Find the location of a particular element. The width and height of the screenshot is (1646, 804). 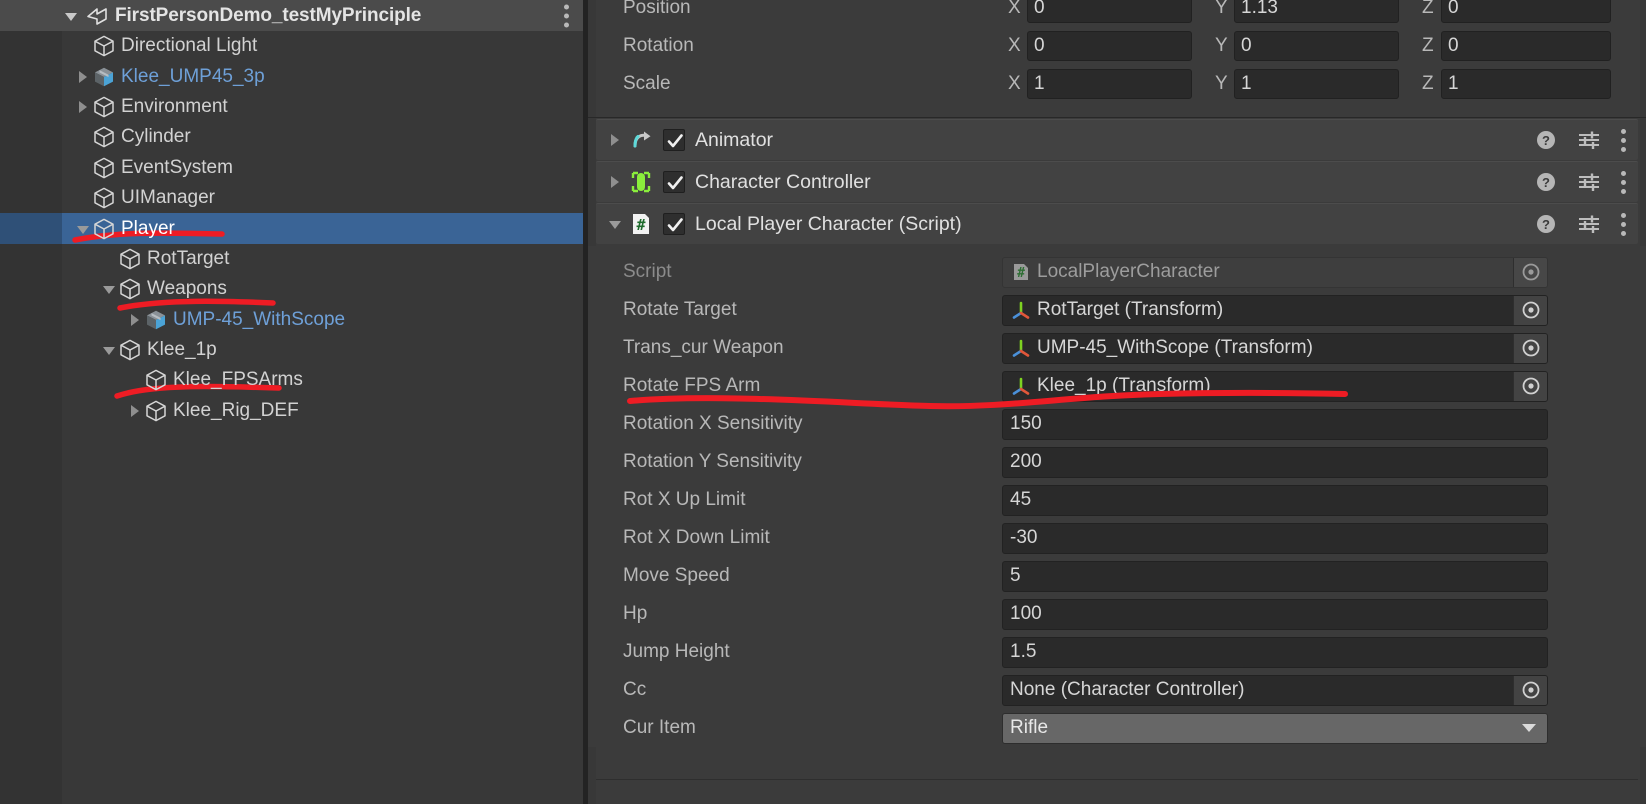

field-input-jump-height: 1.5 is located at coordinates (1275, 652).